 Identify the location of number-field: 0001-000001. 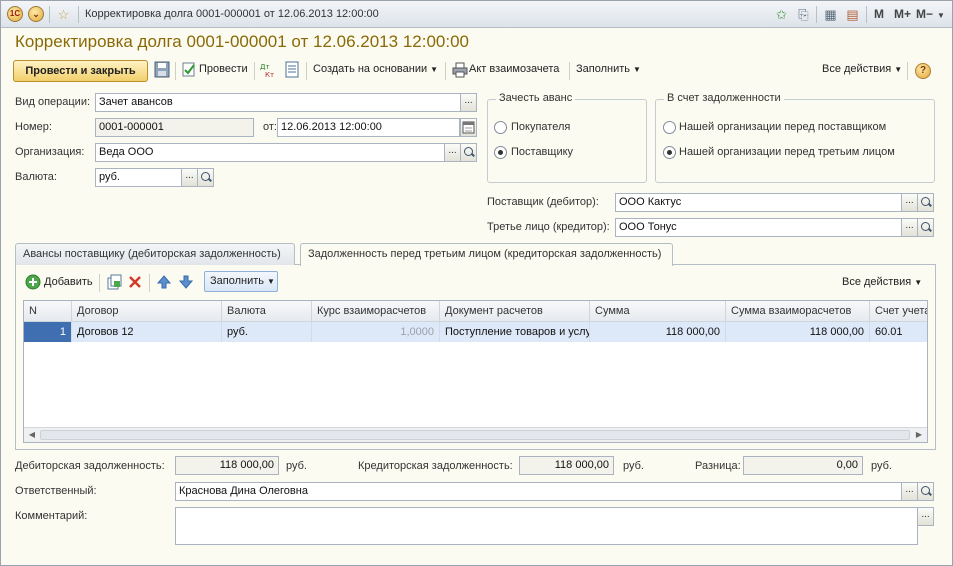
(174, 127).